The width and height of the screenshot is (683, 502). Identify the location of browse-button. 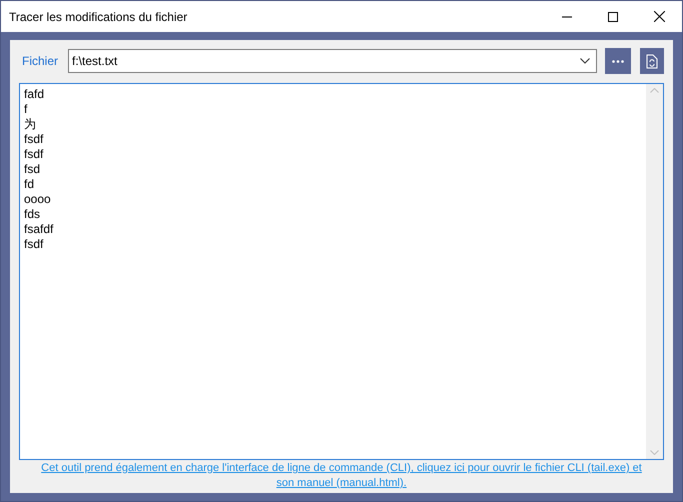
(618, 61).